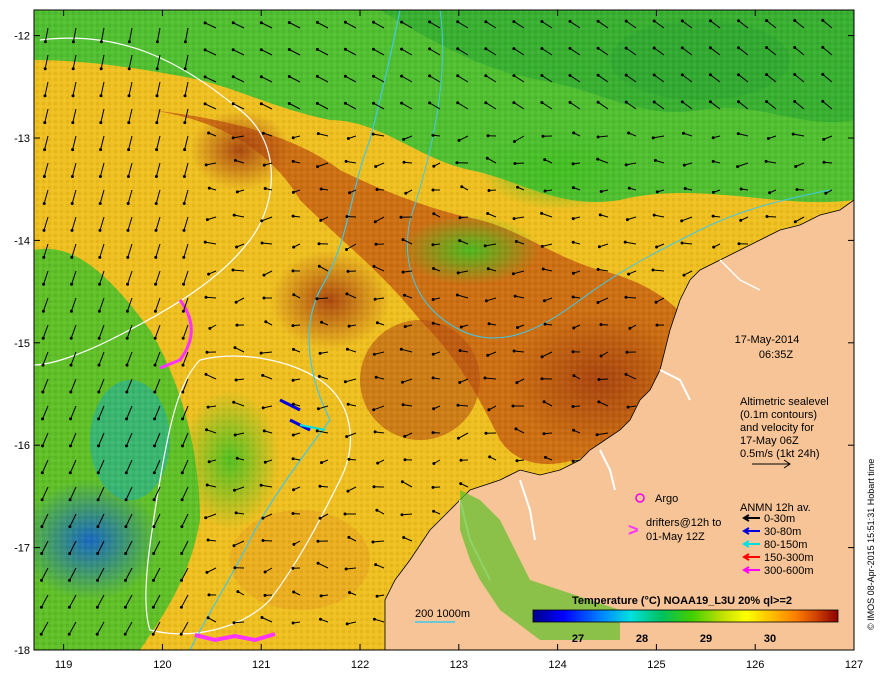  I want to click on x-tick-label: 119, so click(64, 665).